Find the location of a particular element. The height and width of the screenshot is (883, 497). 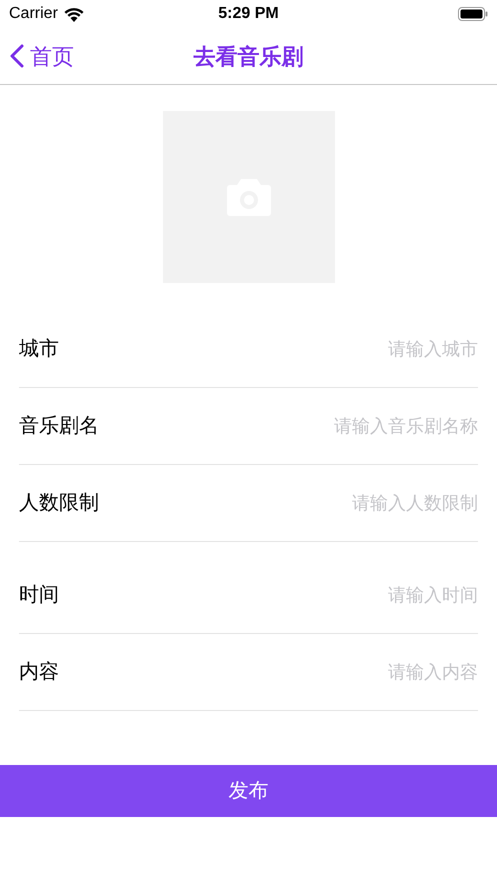

wifi-icon is located at coordinates (74, 14).